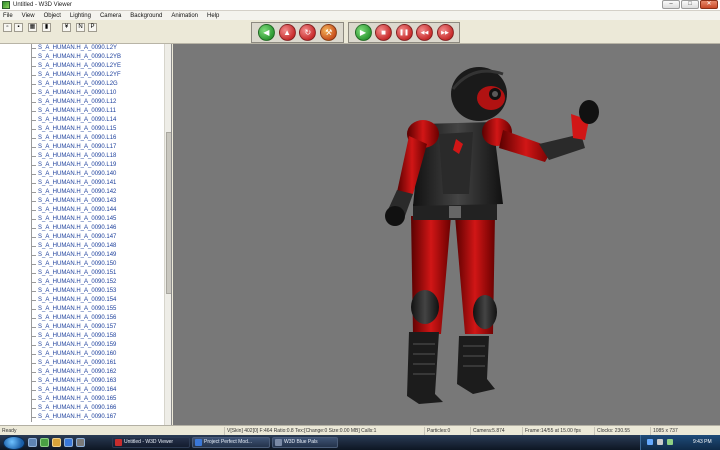  Describe the element at coordinates (14, 442) in the screenshot. I see `start-button` at that location.